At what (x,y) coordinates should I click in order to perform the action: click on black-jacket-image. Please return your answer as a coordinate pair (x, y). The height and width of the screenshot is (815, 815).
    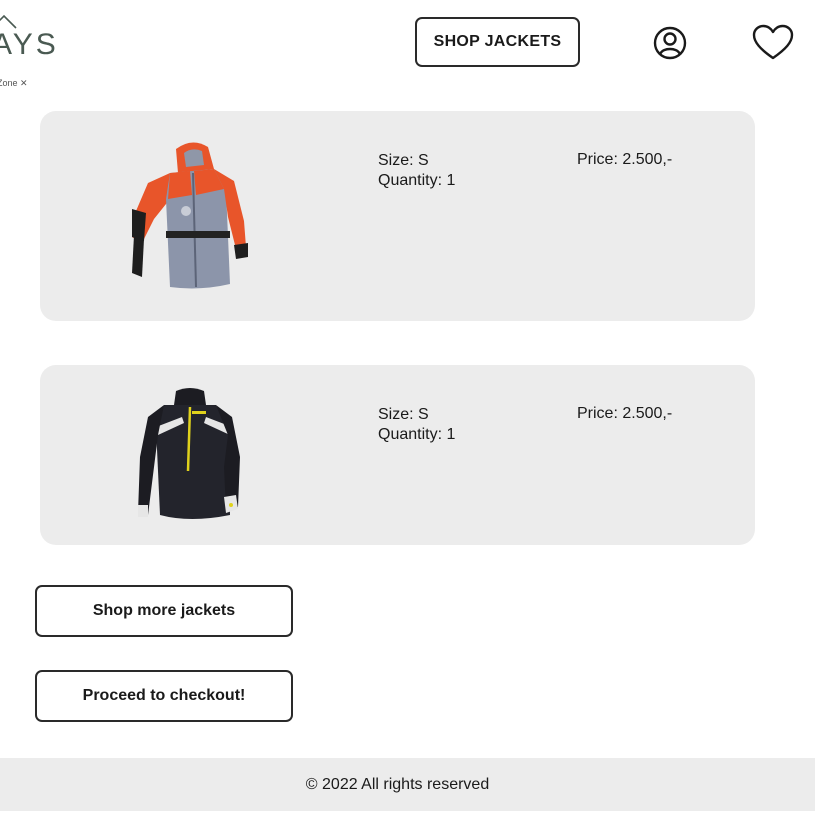
    Looking at the image, I should click on (190, 455).